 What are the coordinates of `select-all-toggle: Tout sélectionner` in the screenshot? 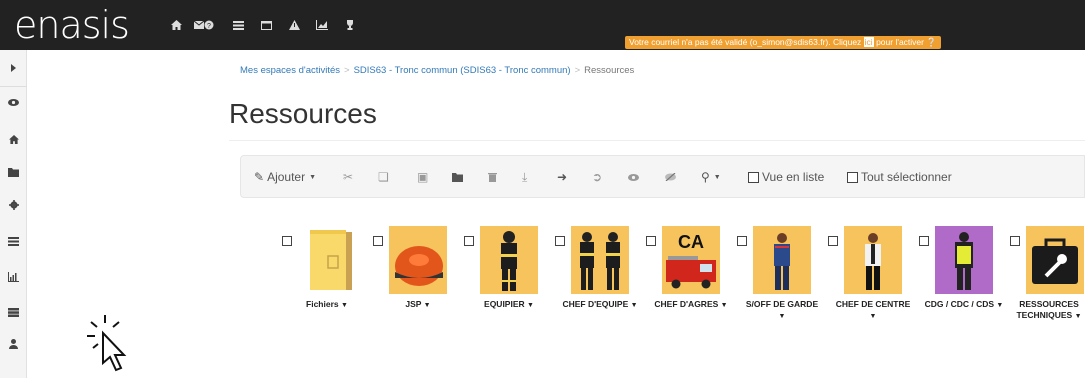 It's located at (899, 177).